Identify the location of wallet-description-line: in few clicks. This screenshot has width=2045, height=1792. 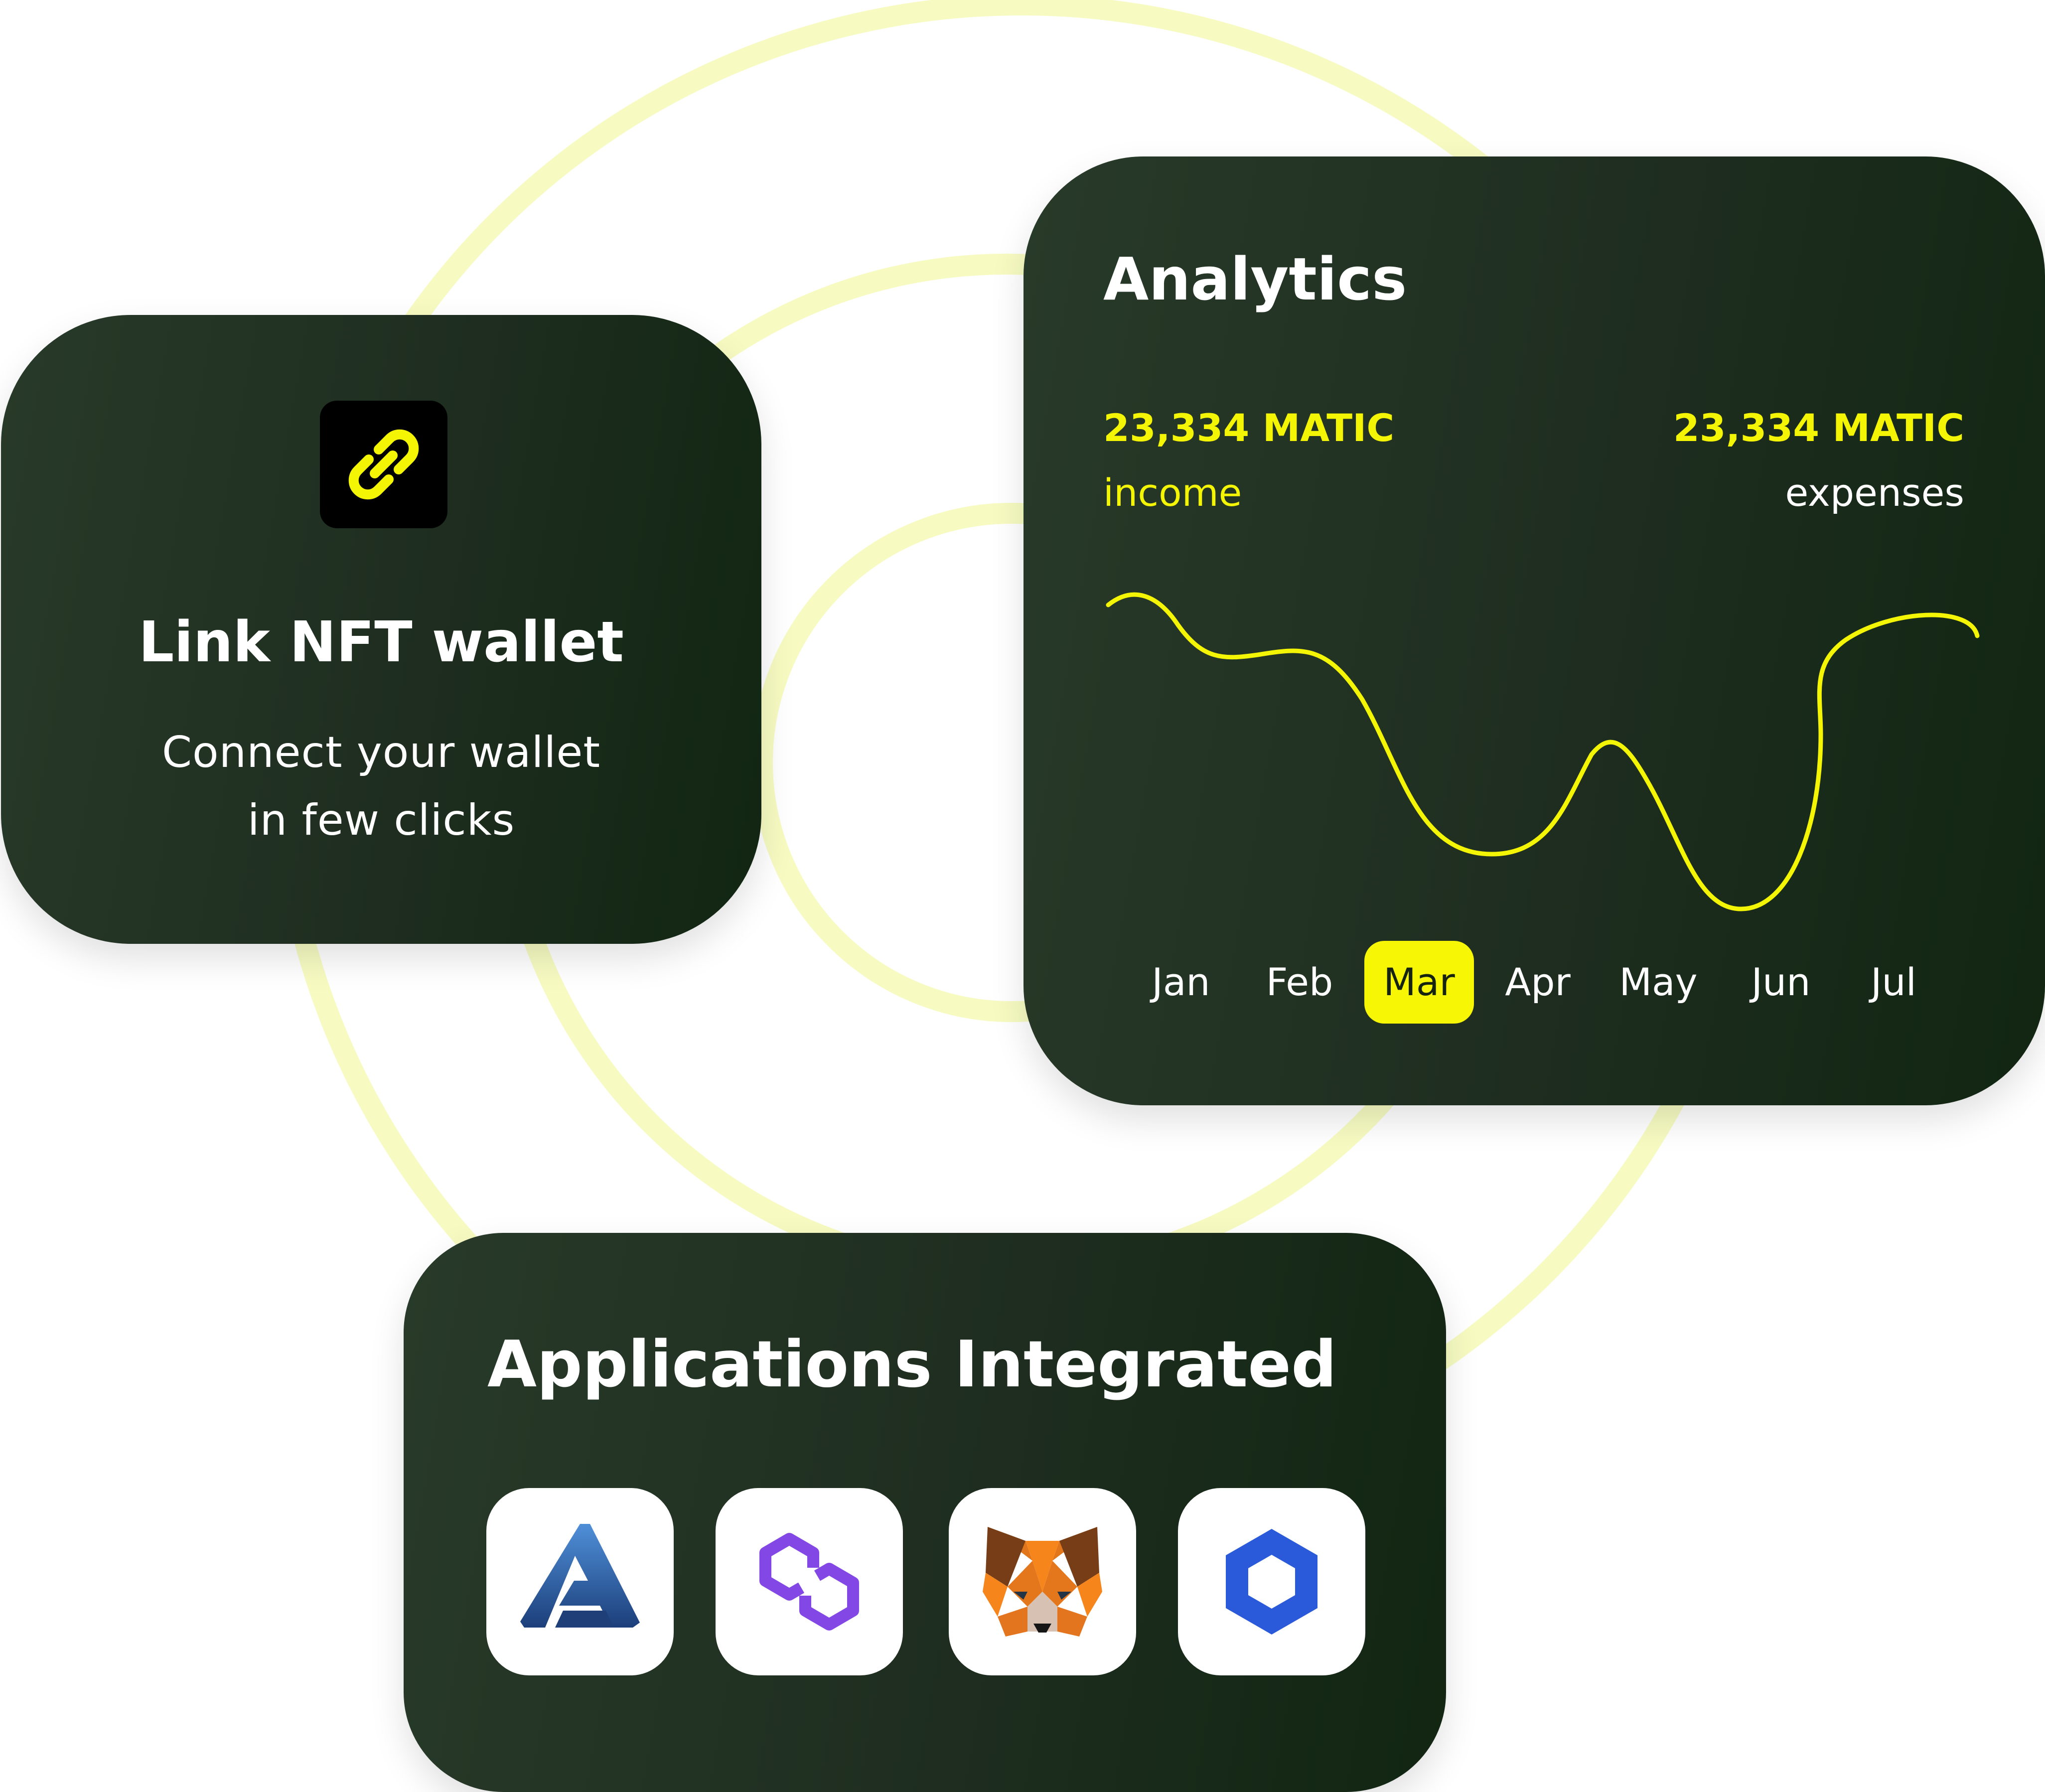
(381, 820).